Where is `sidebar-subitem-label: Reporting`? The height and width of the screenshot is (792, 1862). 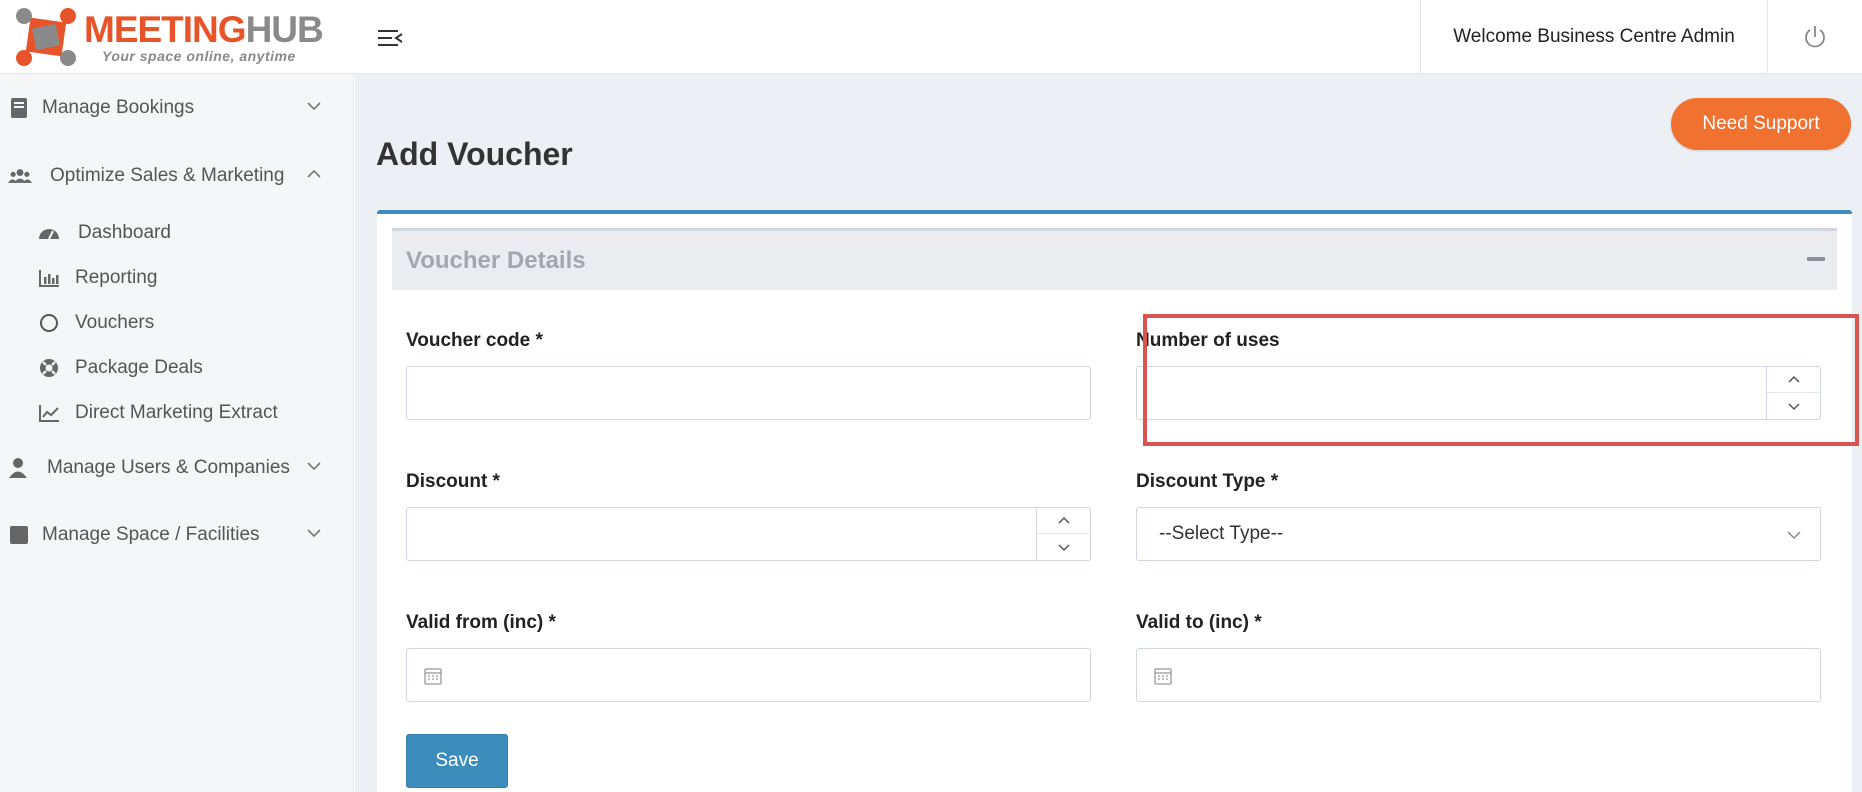
sidebar-subitem-label: Reporting is located at coordinates (116, 277).